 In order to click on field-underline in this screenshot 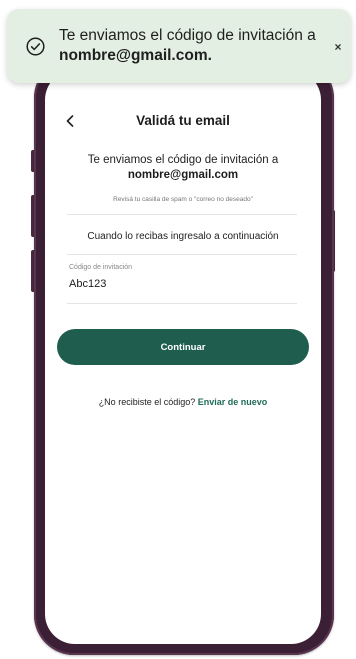, I will do `click(182, 303)`.